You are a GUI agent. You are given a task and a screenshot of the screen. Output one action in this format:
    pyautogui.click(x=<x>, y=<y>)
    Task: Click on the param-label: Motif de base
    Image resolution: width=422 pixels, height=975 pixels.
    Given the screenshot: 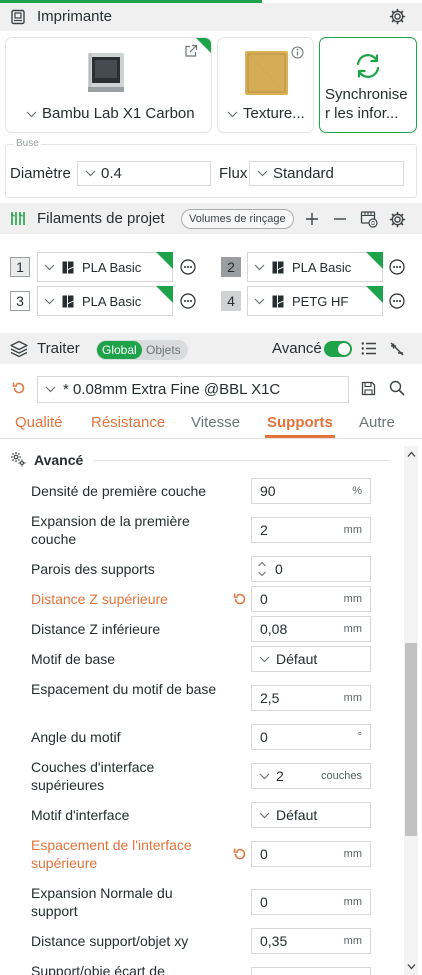 What is the action you would take?
    pyautogui.click(x=73, y=659)
    